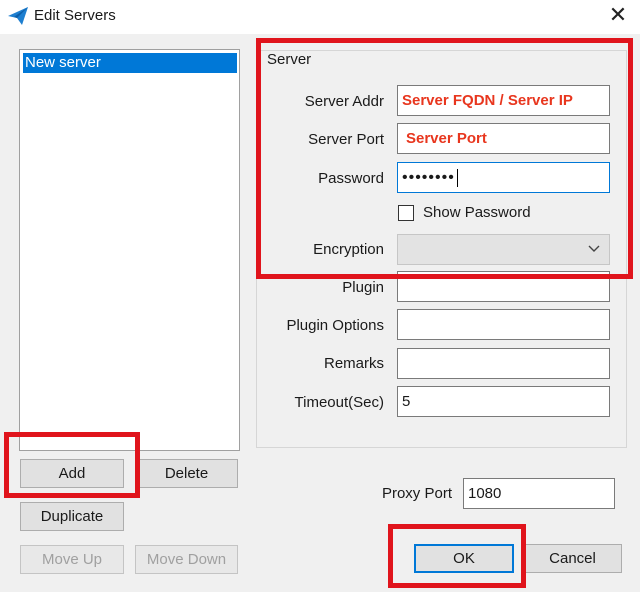 The height and width of the screenshot is (592, 640). What do you see at coordinates (130, 63) in the screenshot?
I see `list-item: New server` at bounding box center [130, 63].